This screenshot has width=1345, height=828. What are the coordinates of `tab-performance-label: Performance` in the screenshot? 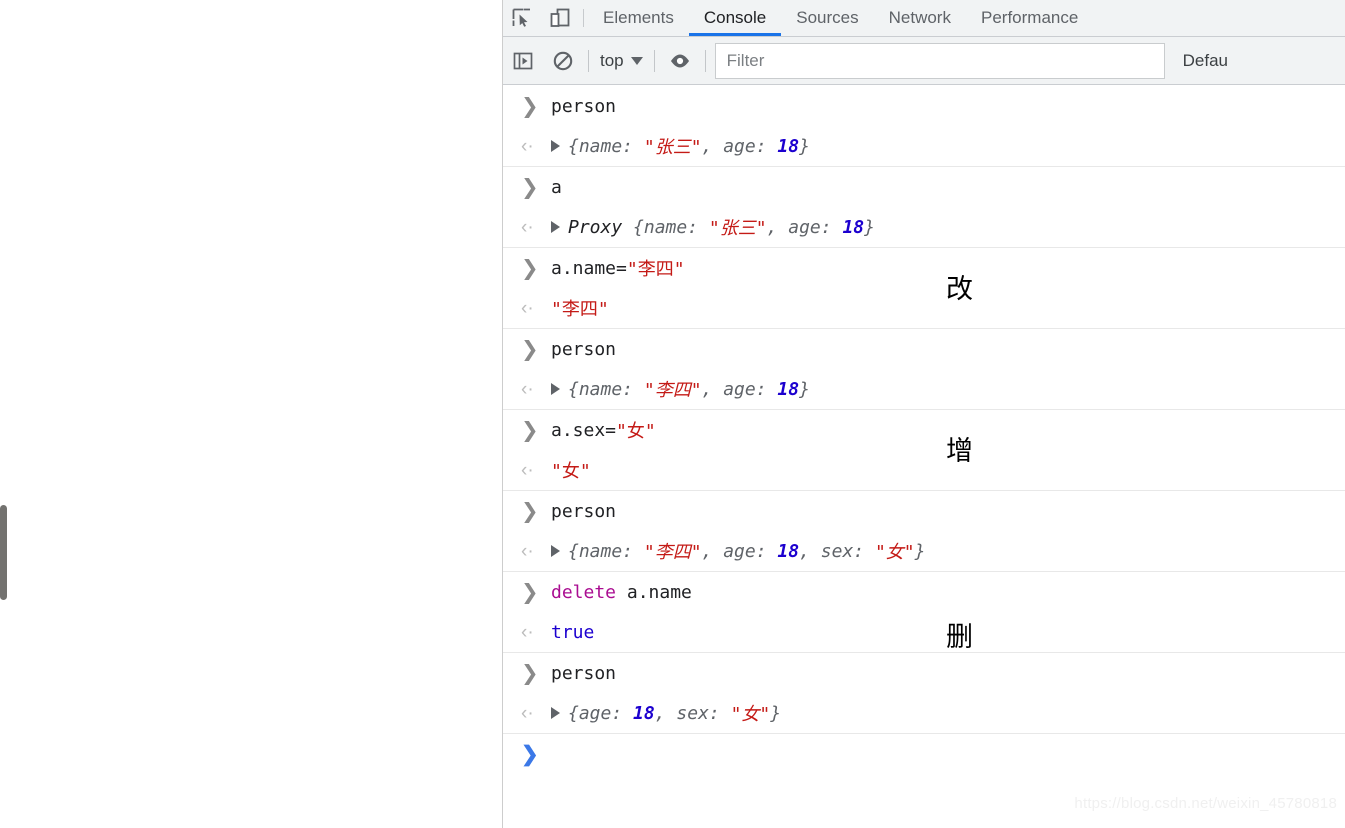 It's located at (1029, 17).